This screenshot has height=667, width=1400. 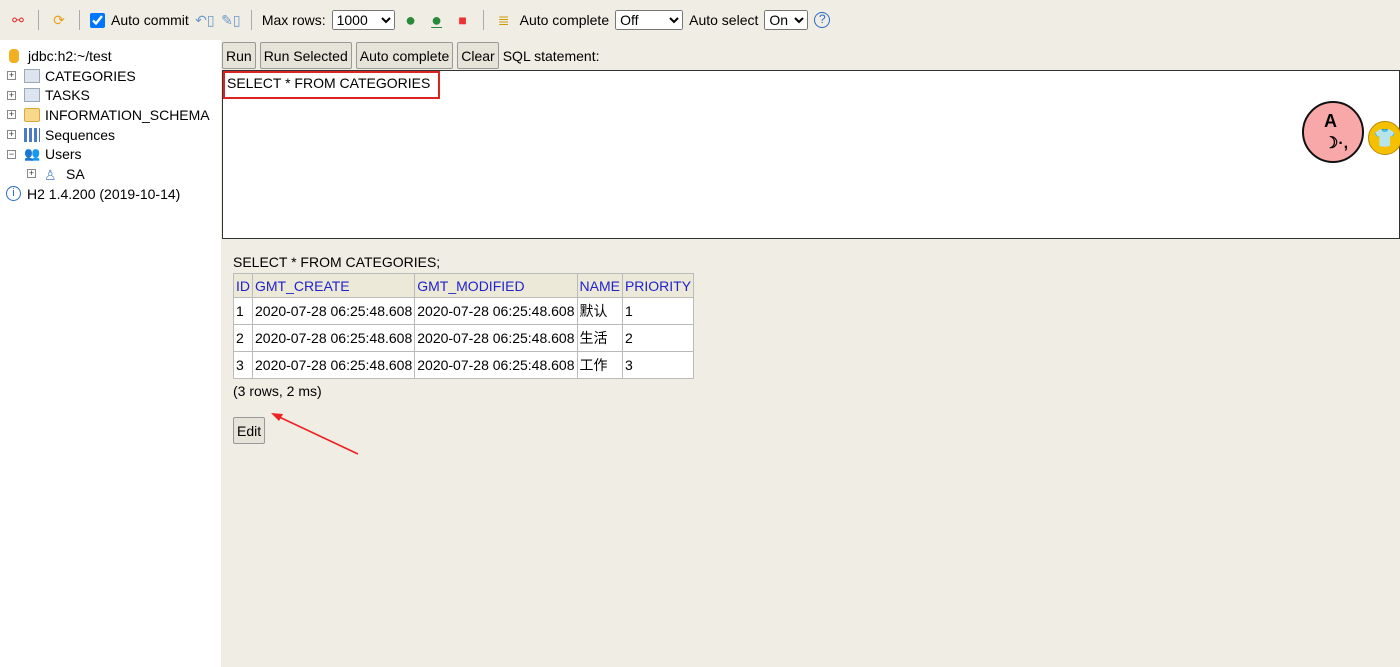 What do you see at coordinates (463, 20) in the screenshot?
I see `stop-icon: ■` at bounding box center [463, 20].